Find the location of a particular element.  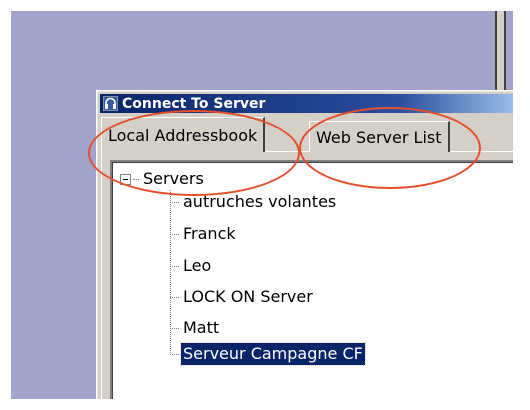

title-bar: Connect To Server is located at coordinates (306, 103).